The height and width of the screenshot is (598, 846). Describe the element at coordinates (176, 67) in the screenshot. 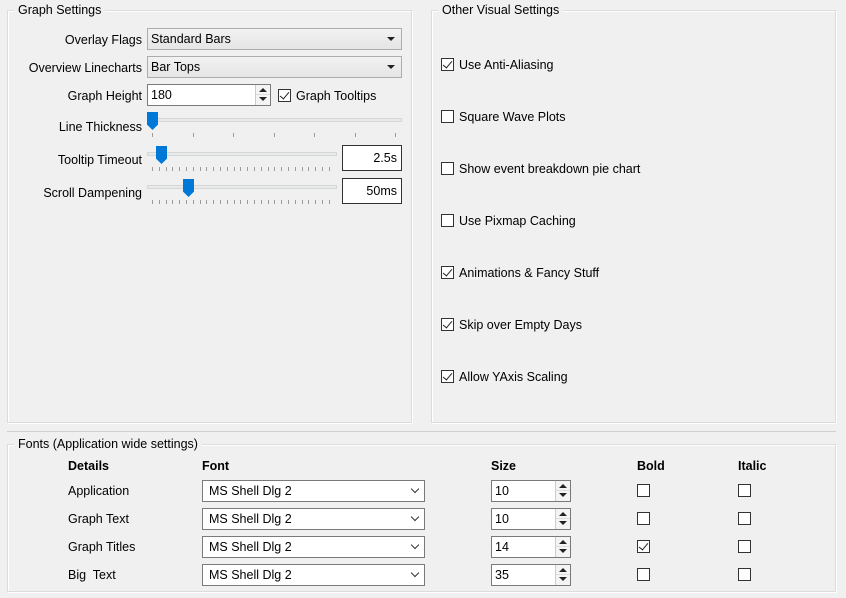

I see `overview-linecharts-value: Bar Tops` at that location.